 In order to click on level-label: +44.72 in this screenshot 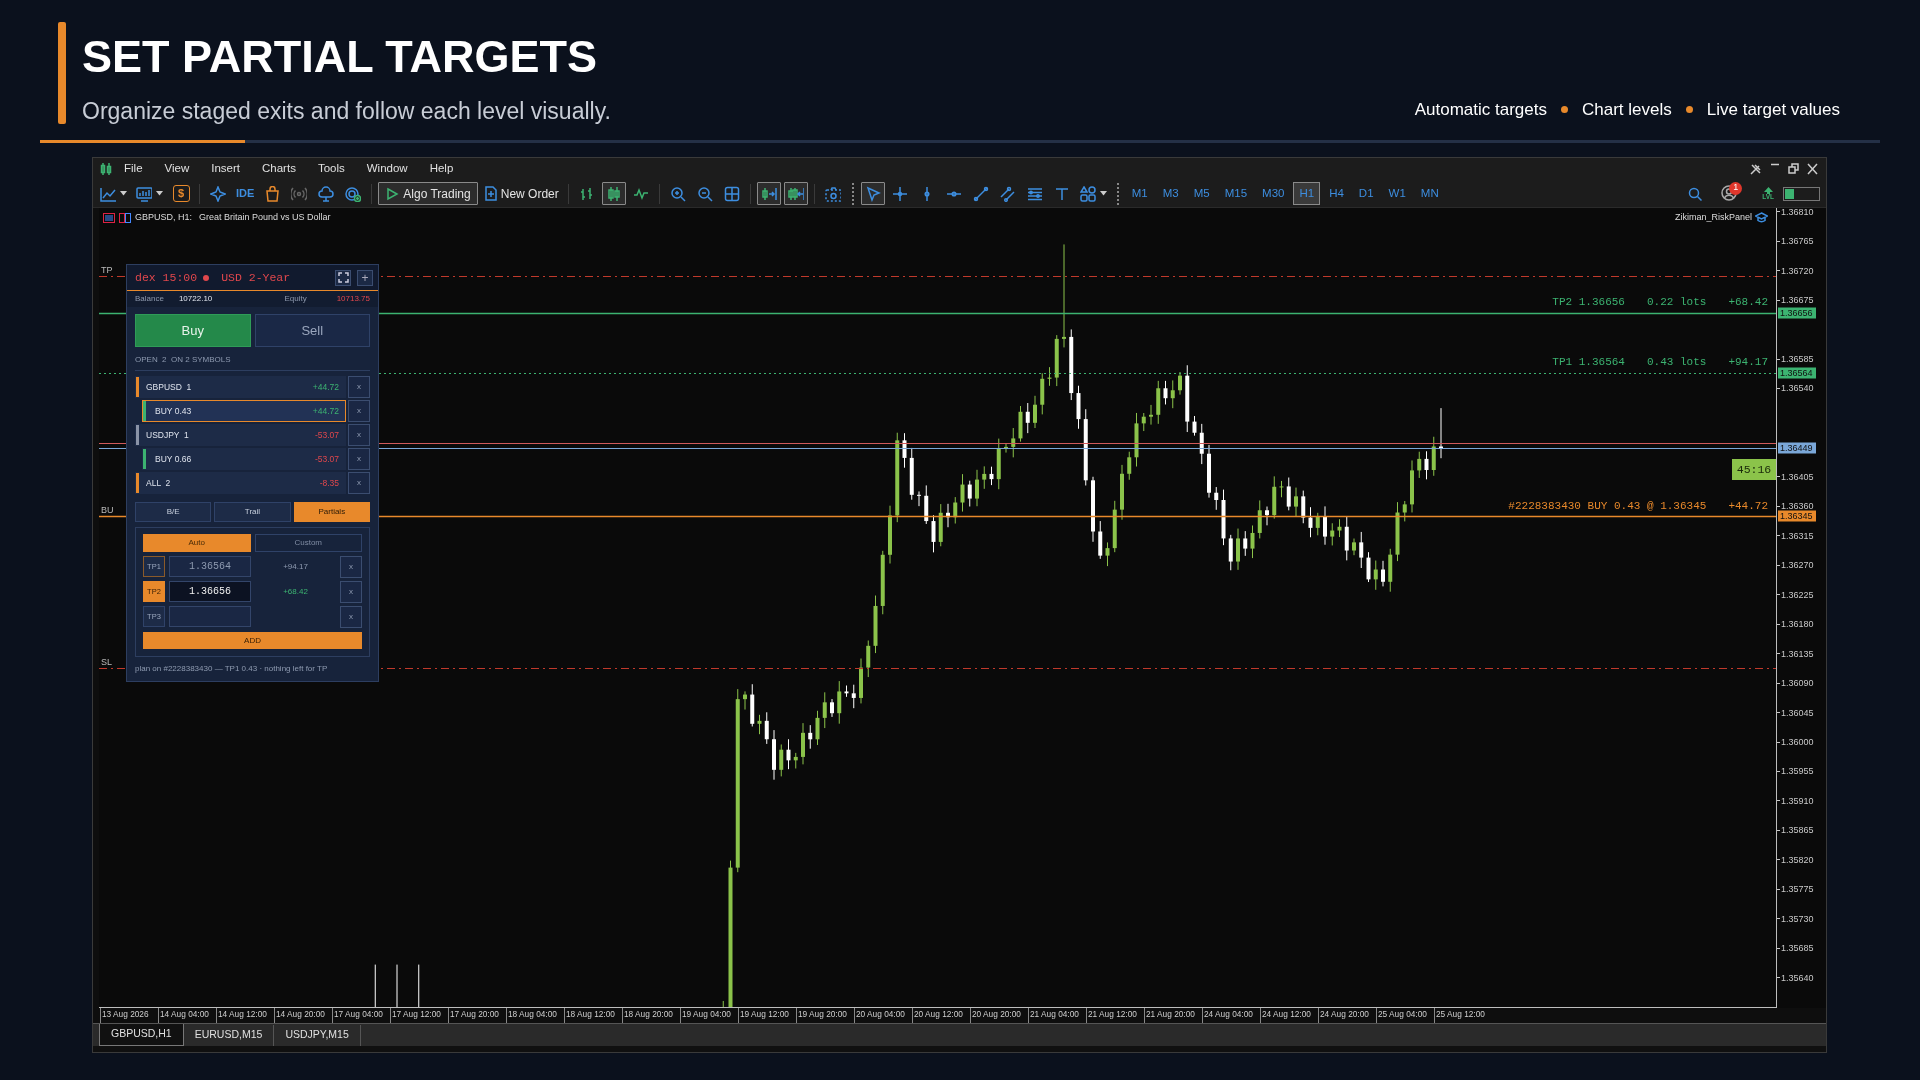, I will do `click(1748, 506)`.